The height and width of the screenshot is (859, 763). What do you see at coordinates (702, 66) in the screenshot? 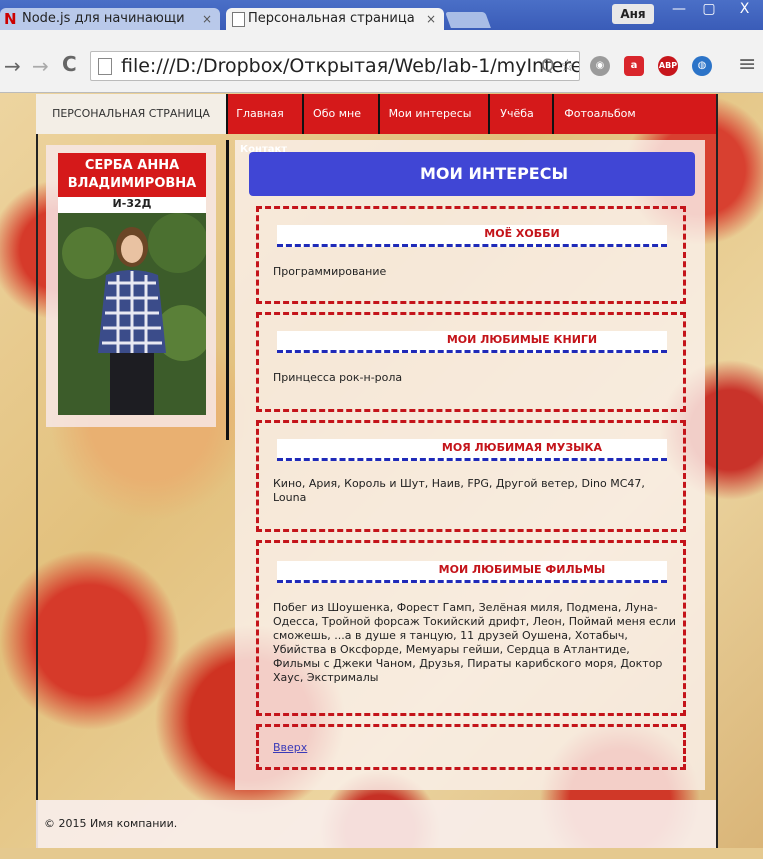
I see `globe-icon: ◍` at bounding box center [702, 66].